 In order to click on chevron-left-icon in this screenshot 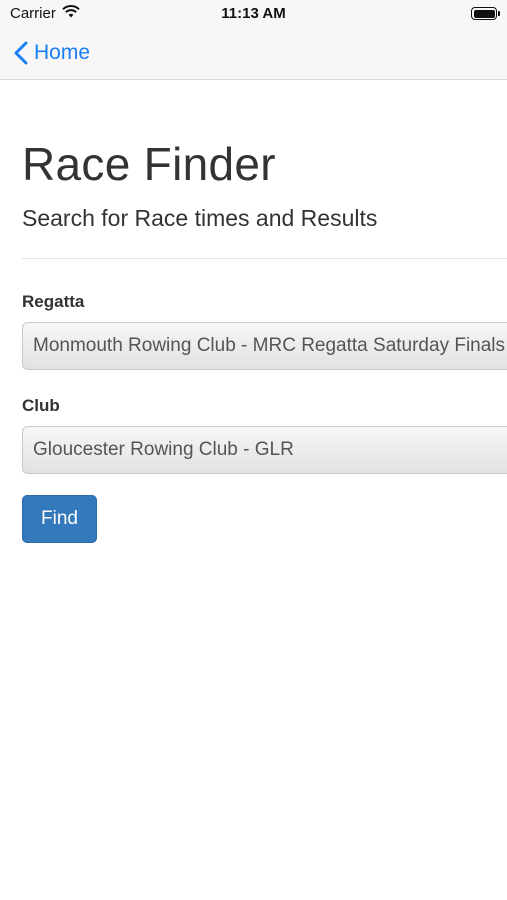, I will do `click(21, 53)`.